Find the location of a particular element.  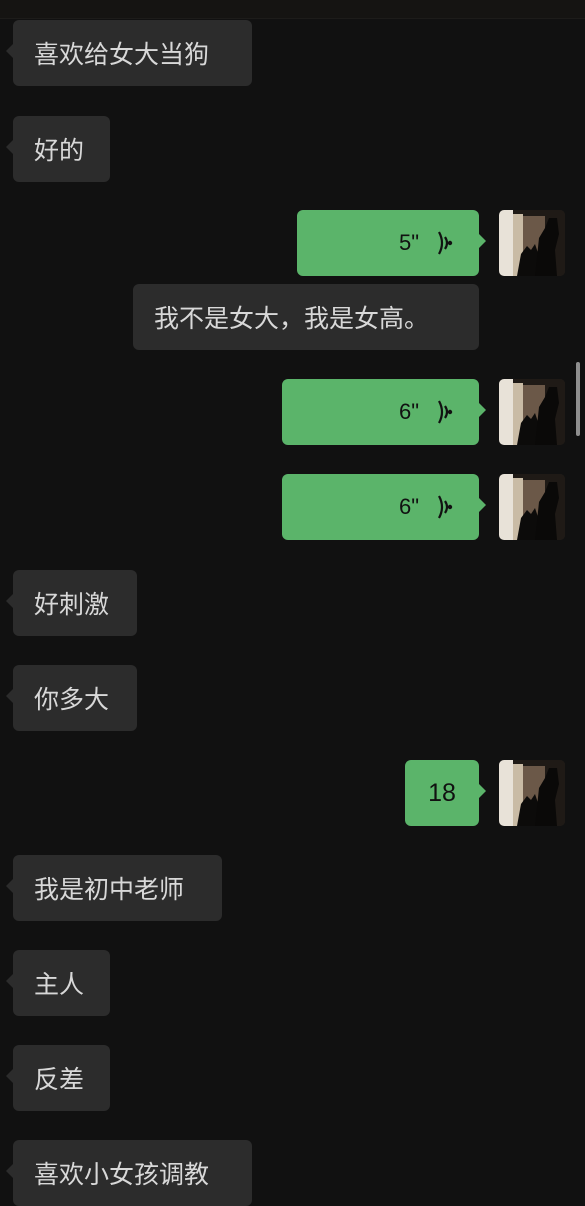

message-text: 好刺激 is located at coordinates (72, 604).